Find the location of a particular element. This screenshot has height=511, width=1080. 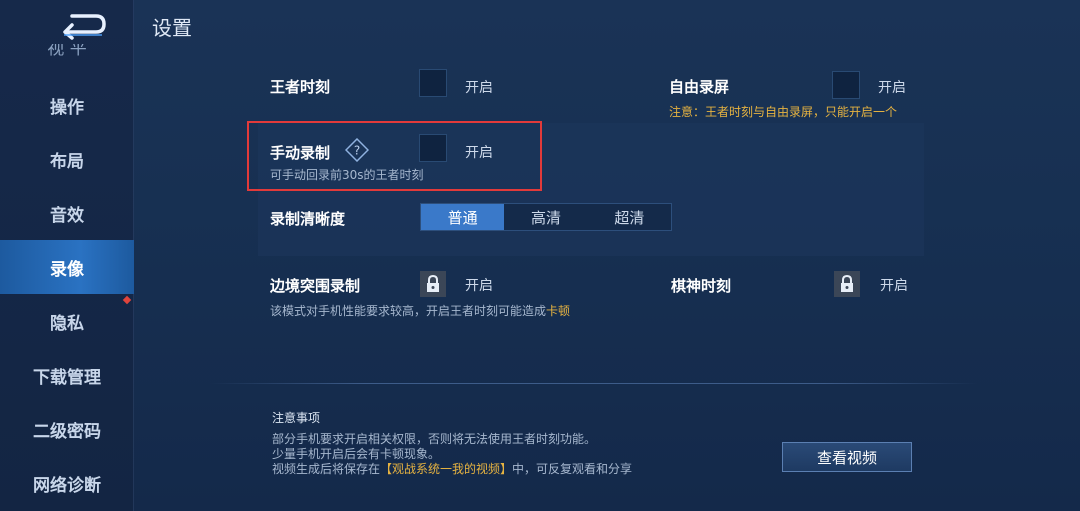

quality-option-high: 高清 is located at coordinates (545, 217).